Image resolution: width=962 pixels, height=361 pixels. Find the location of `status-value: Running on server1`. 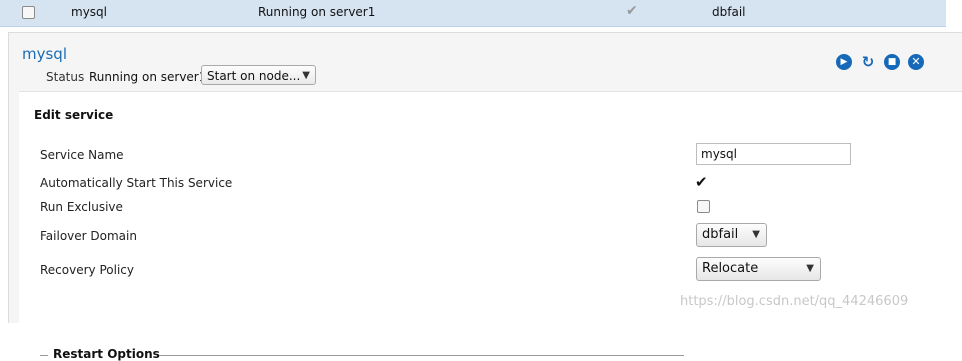

status-value: Running on server1 is located at coordinates (148, 77).